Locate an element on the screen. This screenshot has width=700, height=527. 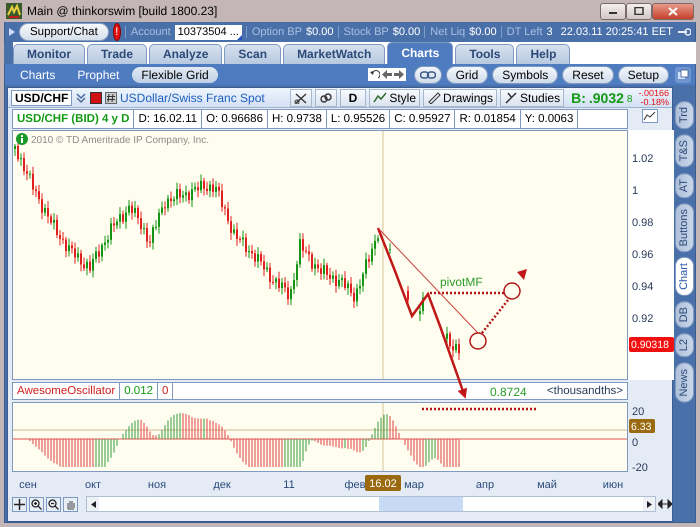
tool-button: Drawings is located at coordinates (460, 97).